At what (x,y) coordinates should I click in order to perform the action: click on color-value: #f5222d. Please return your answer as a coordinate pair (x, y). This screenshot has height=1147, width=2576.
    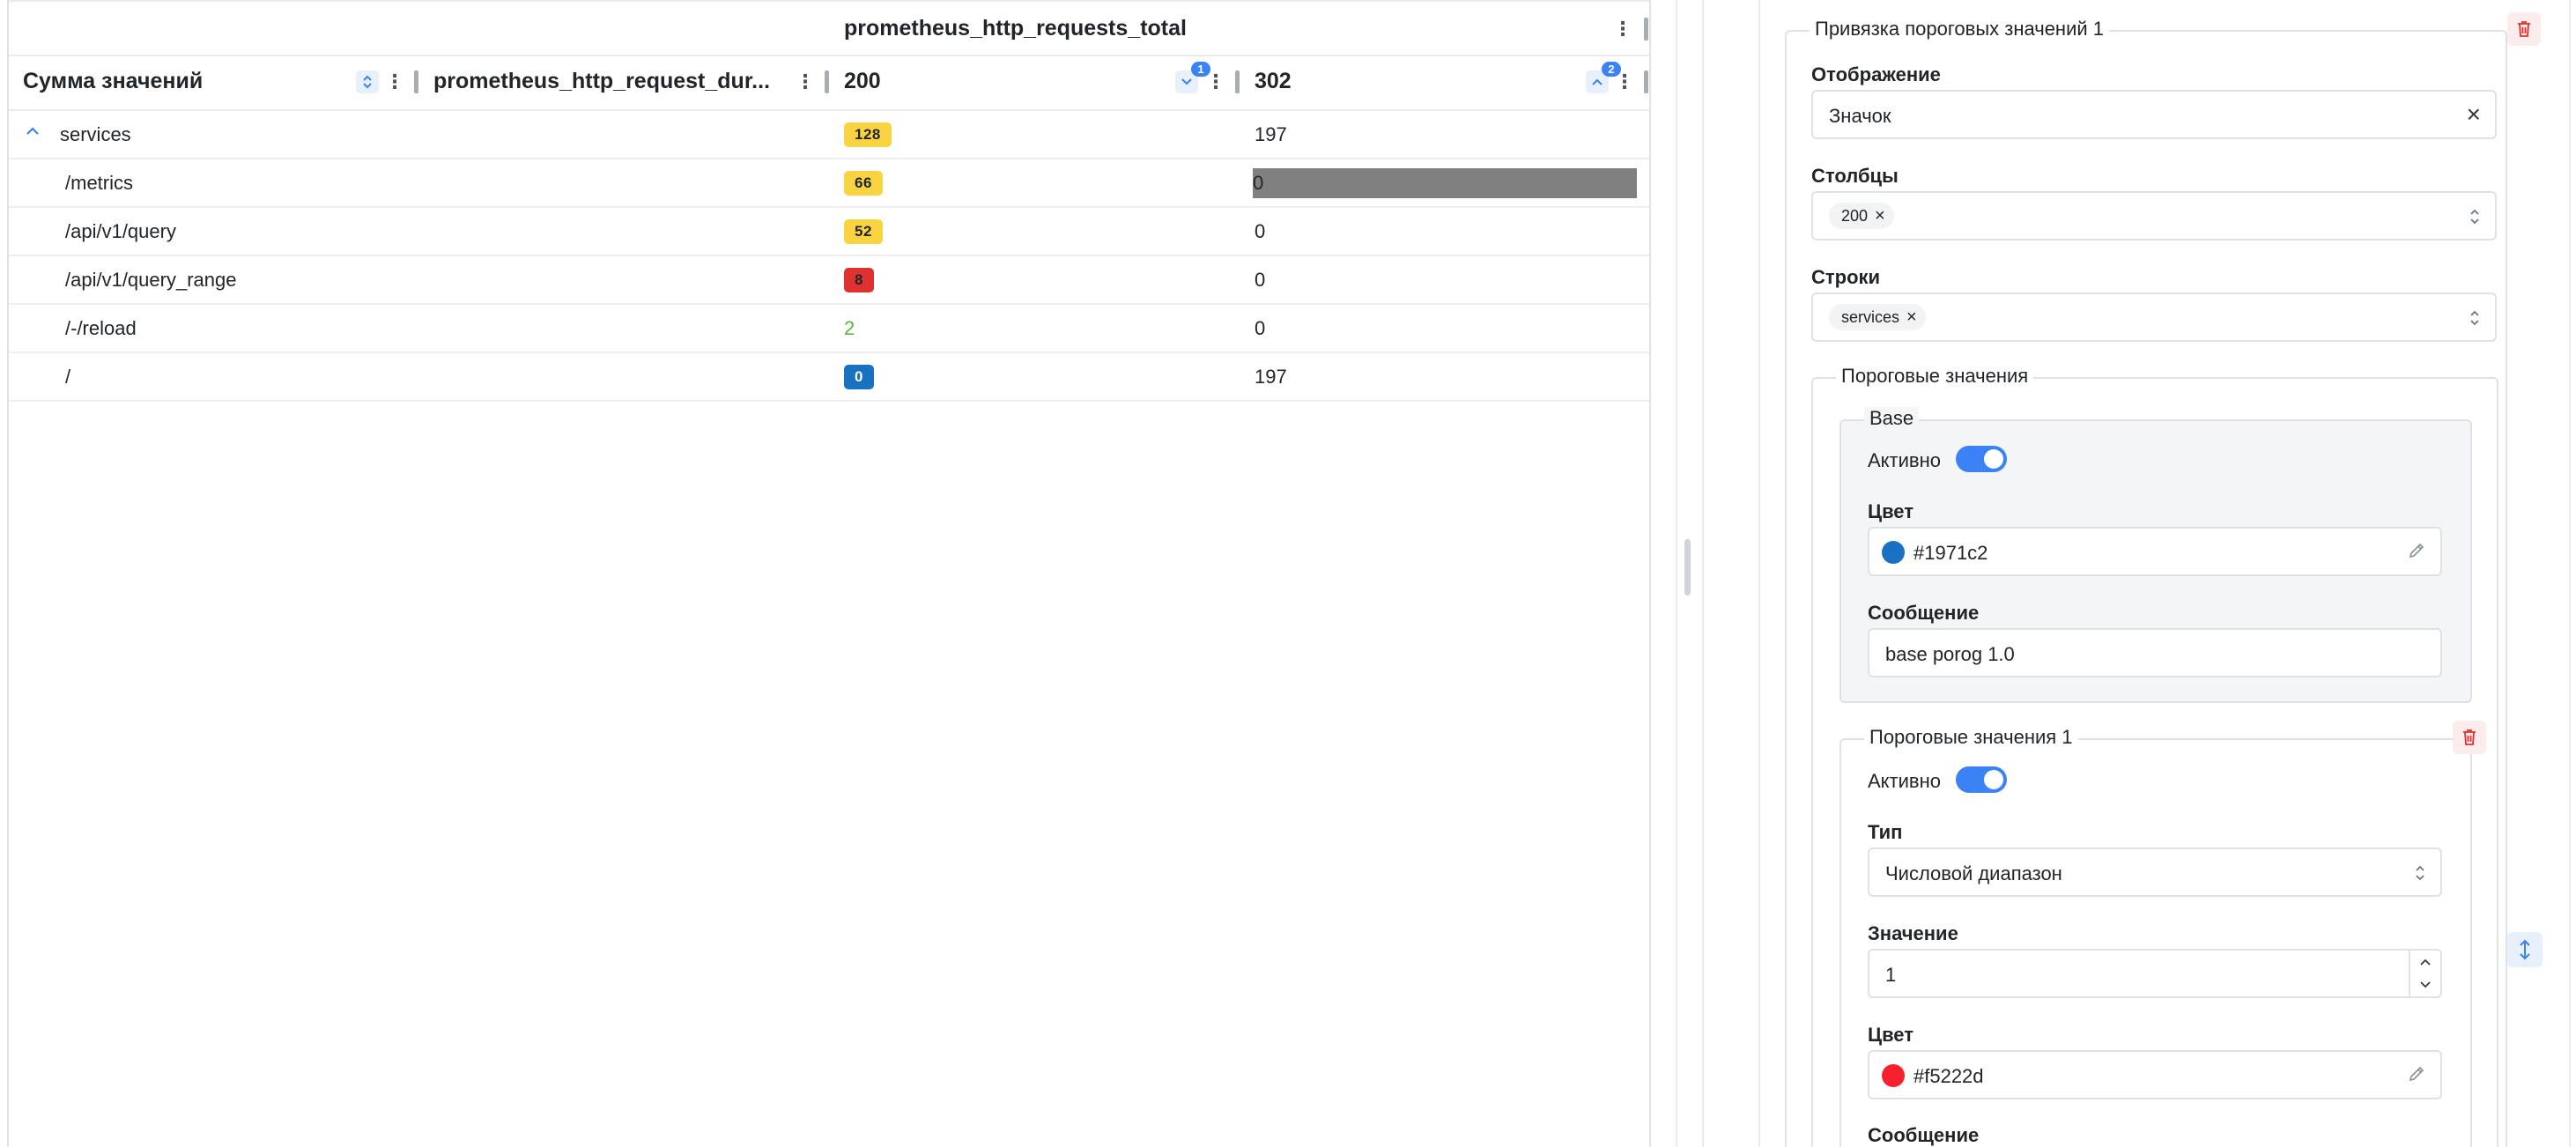
    Looking at the image, I should click on (1949, 1076).